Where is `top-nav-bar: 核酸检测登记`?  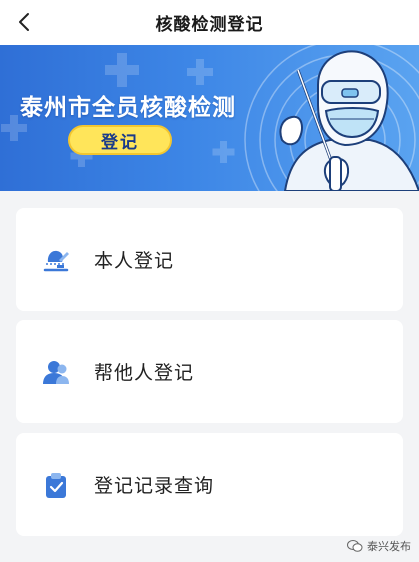
top-nav-bar: 核酸检测登记 is located at coordinates (209, 22).